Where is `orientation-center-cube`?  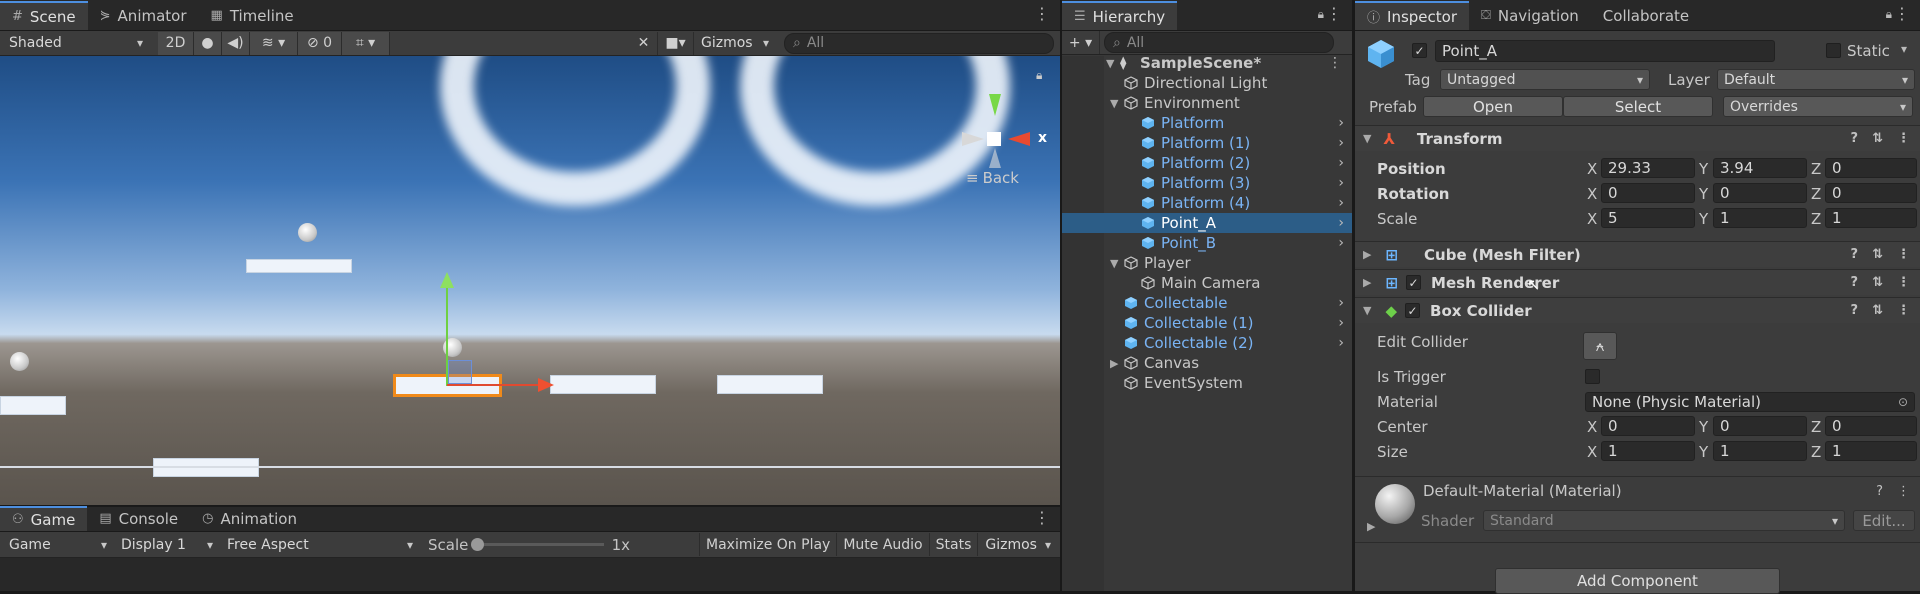 orientation-center-cube is located at coordinates (994, 139).